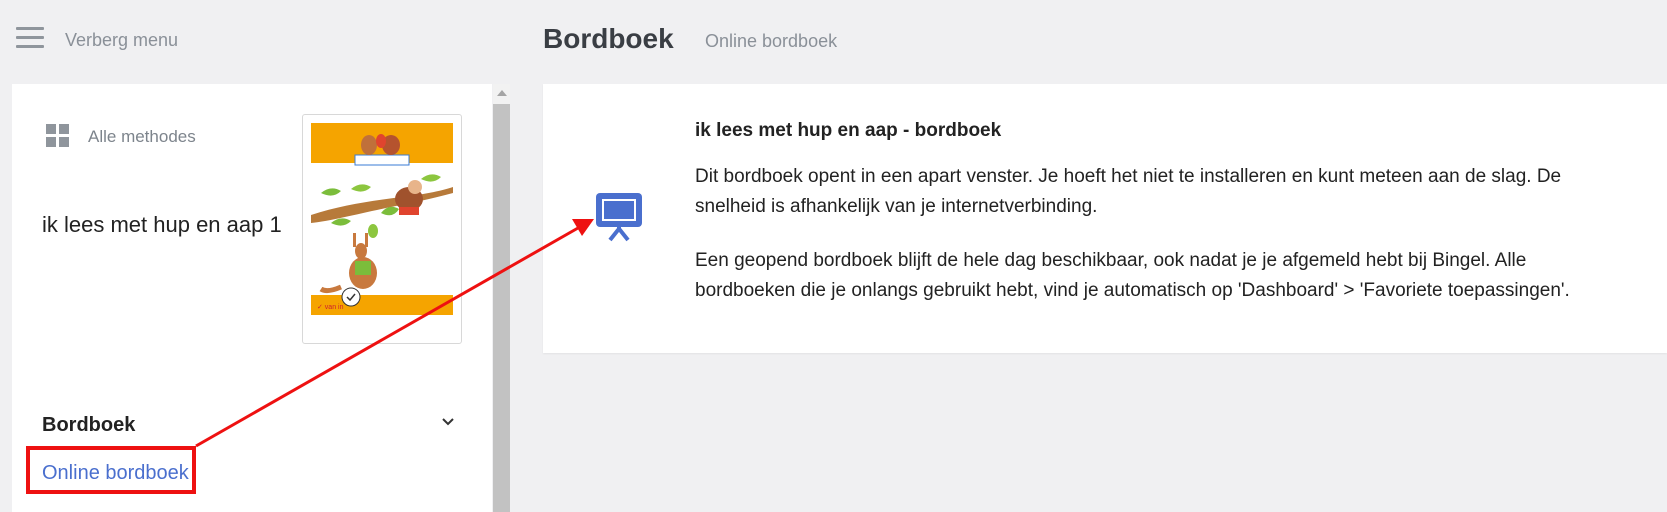 The height and width of the screenshot is (512, 1667). I want to click on method-title: ik lees met hup en aap 1, so click(162, 224).